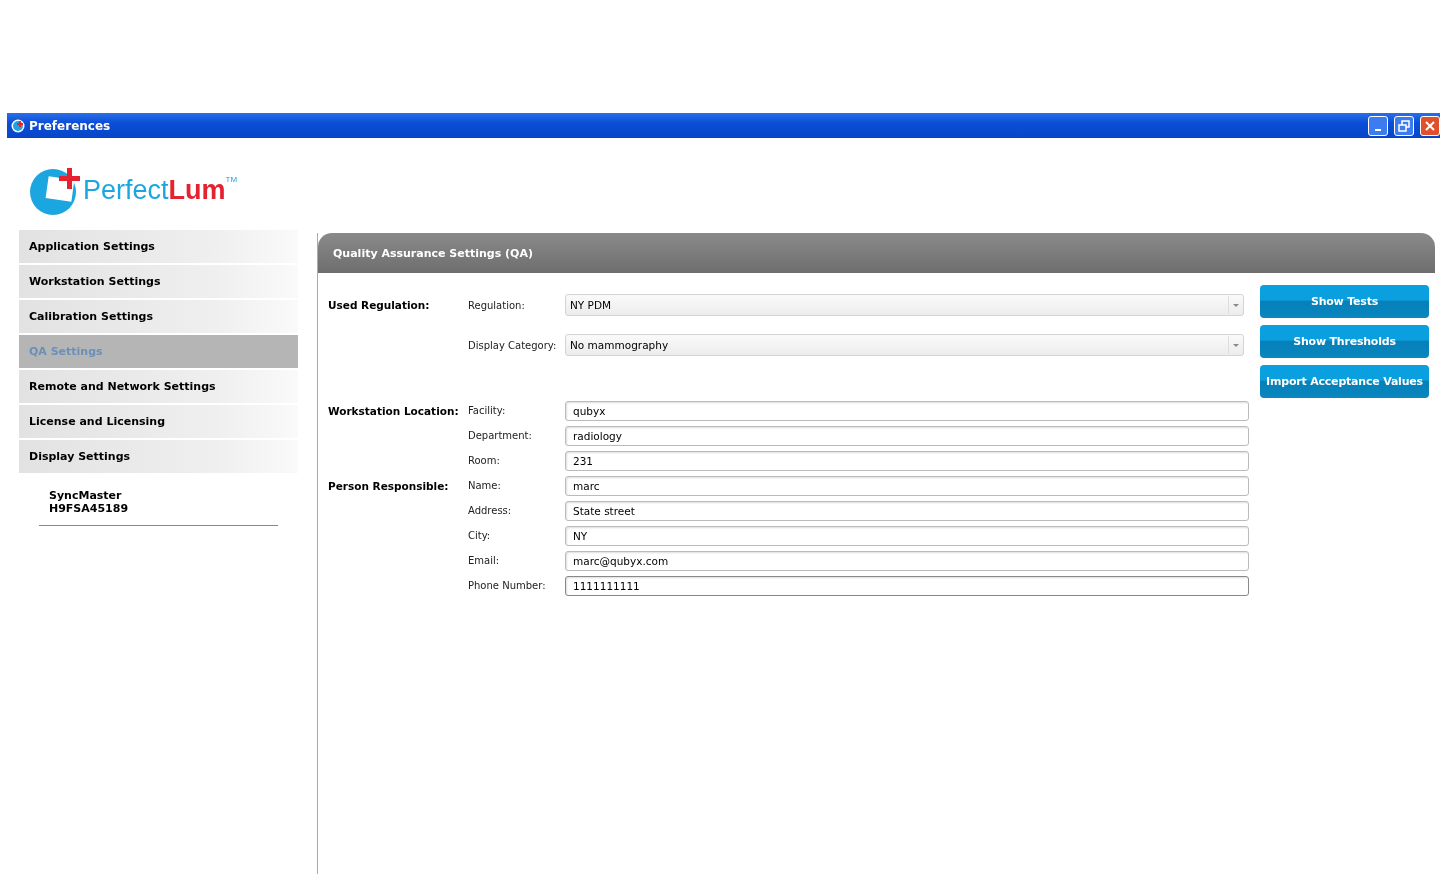  I want to click on panel-header: Quality Assurance Settings (QA), so click(876, 253).